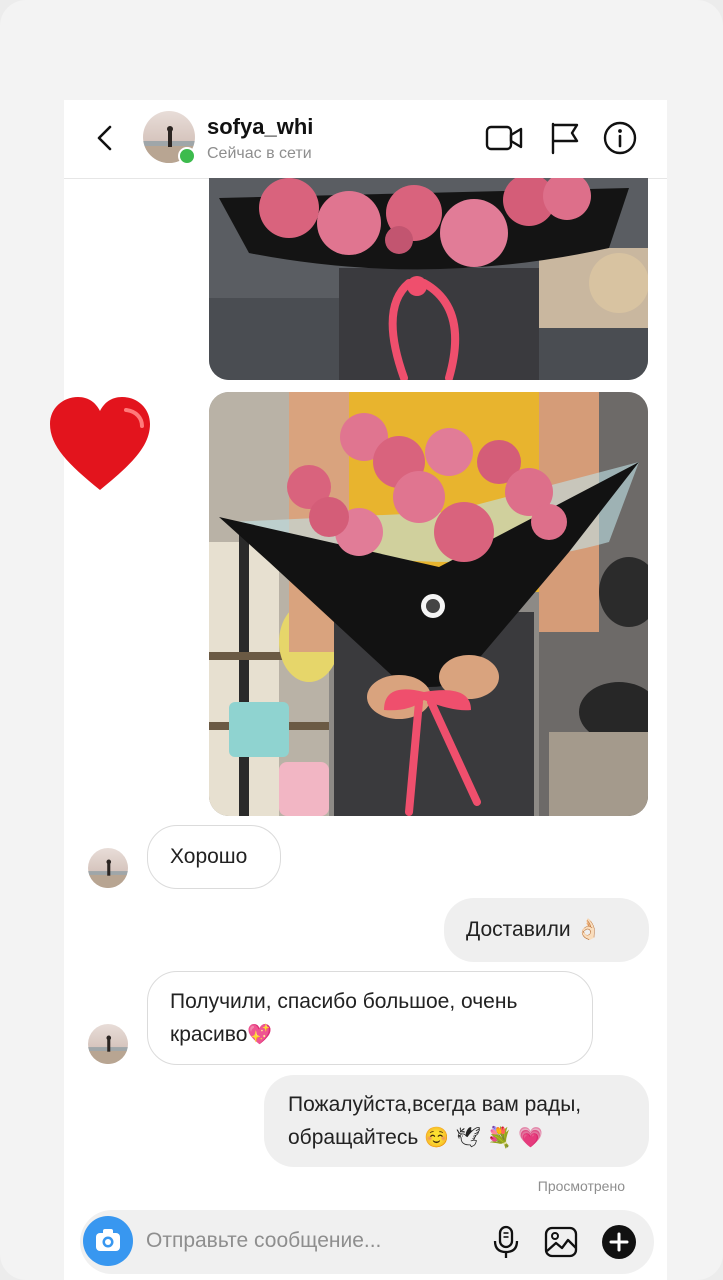 This screenshot has height=1280, width=723. What do you see at coordinates (106, 138) in the screenshot?
I see `chevron-left-icon` at bounding box center [106, 138].